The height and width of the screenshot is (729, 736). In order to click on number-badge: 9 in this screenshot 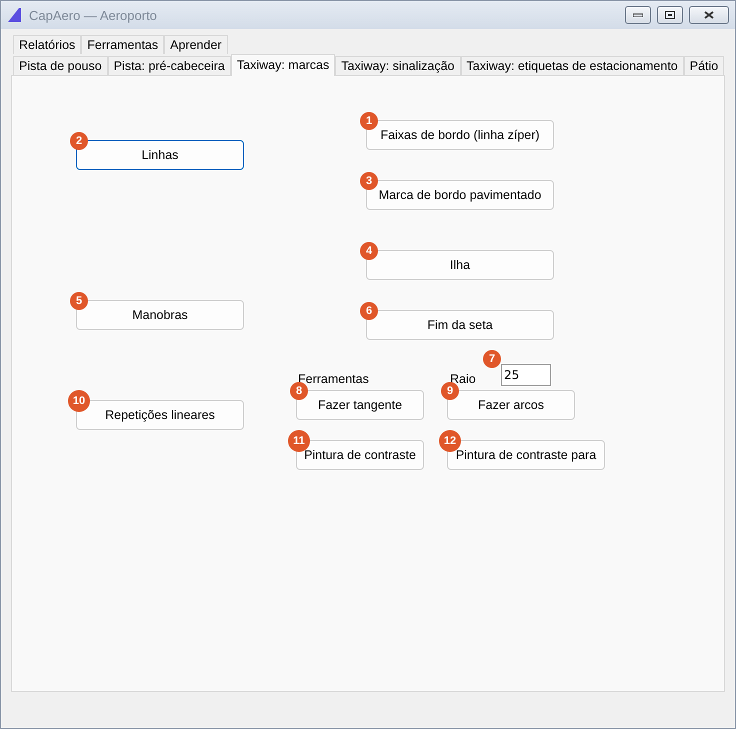, I will do `click(450, 391)`.